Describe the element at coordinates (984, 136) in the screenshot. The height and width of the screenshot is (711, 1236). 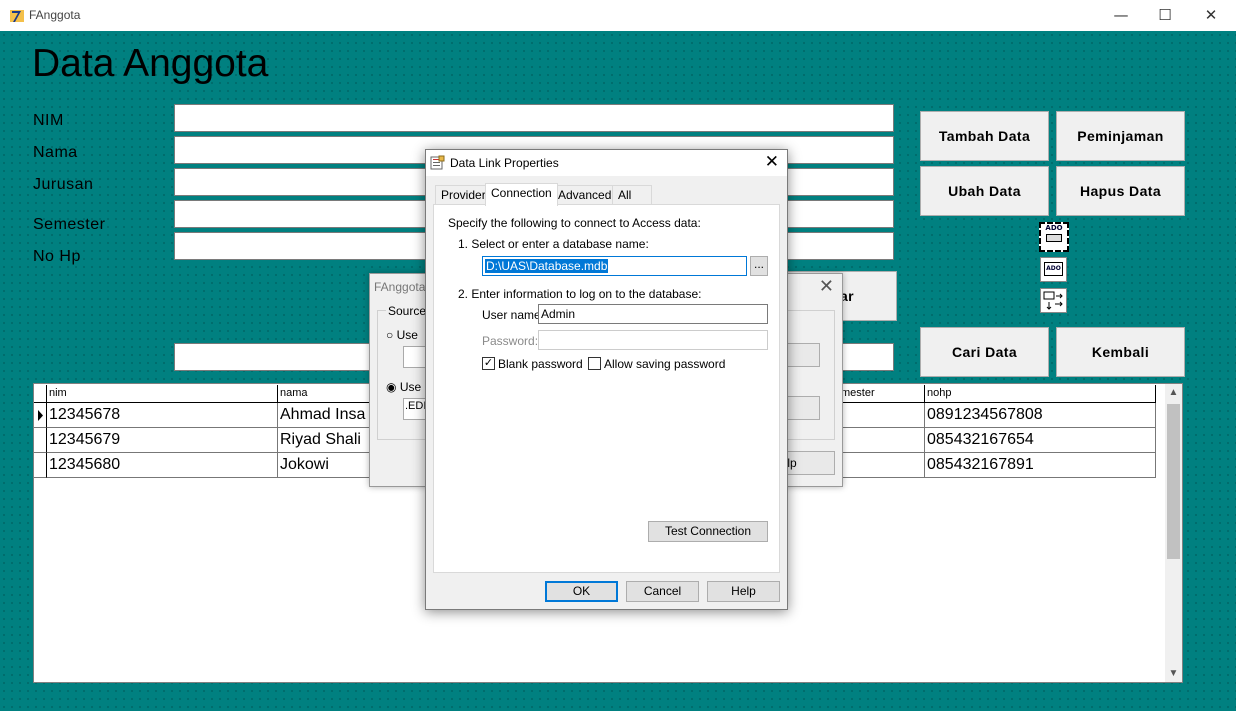
I see `tambah-data-button: Tambah Data` at that location.